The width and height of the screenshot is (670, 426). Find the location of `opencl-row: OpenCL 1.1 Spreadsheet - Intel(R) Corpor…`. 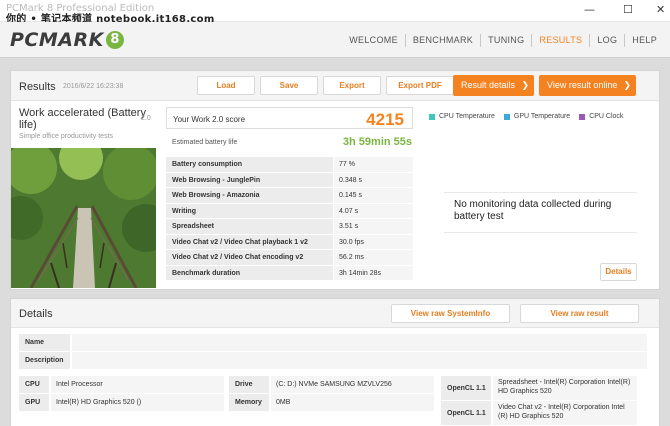

opencl-row: OpenCL 1.1 Spreadsheet - Intel(R) Corpor… is located at coordinates (539, 388).